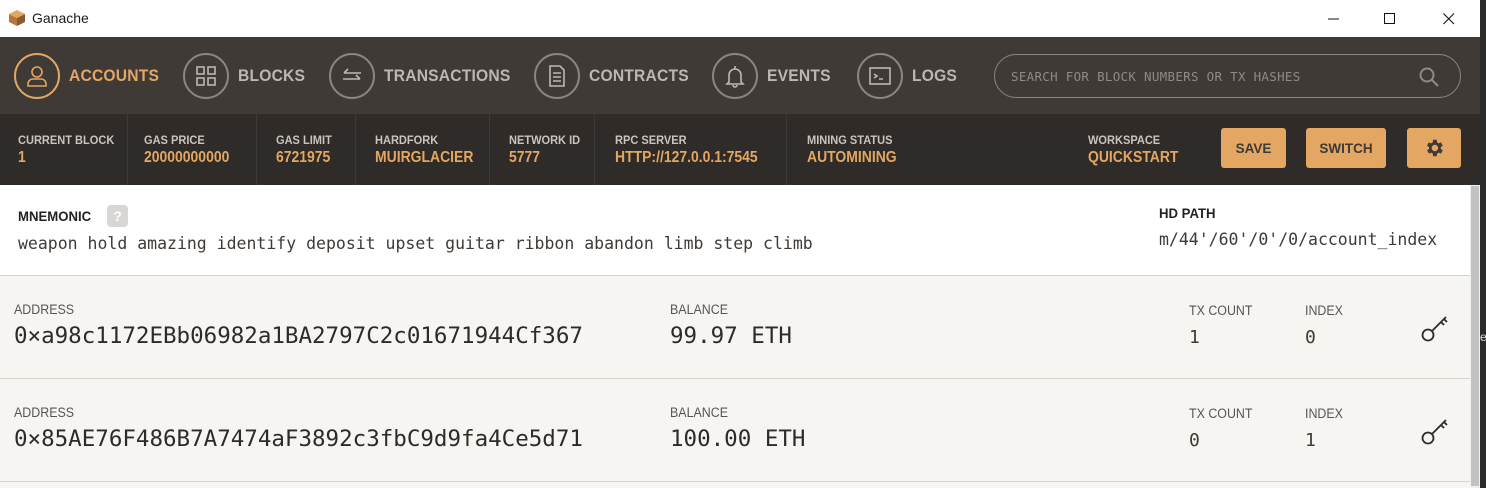 Image resolution: width=1486 pixels, height=488 pixels. I want to click on nav-events-circle, so click(735, 75).